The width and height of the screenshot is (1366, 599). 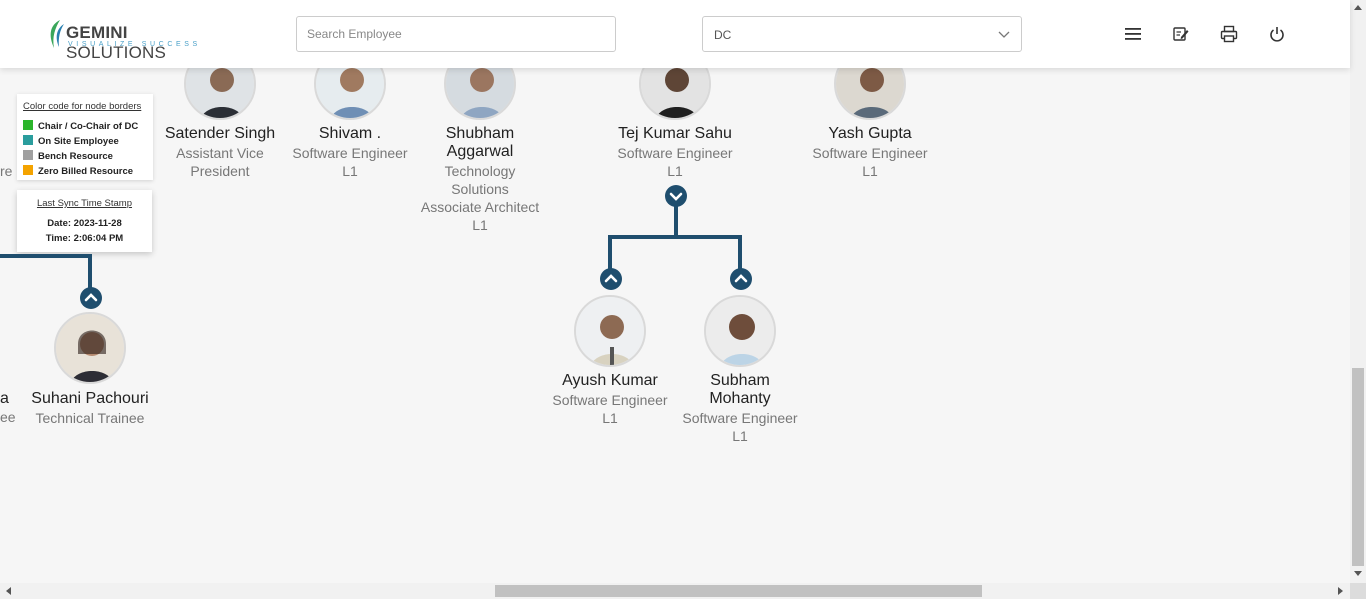 I want to click on department-selected-value: DC, so click(x=723, y=35).